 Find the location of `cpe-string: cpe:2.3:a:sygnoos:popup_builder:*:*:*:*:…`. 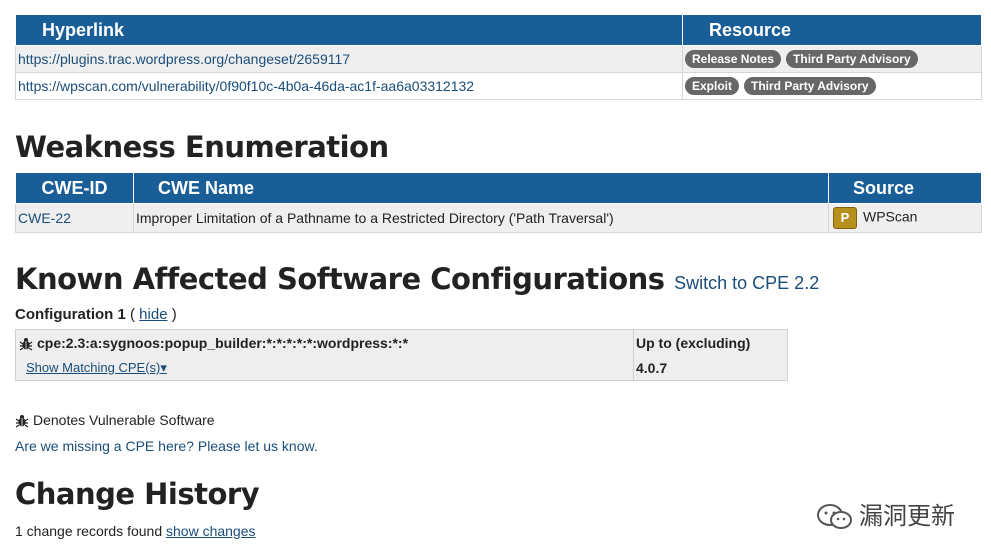

cpe-string: cpe:2.3:a:sygnoos:popup_builder:*:*:*:*:… is located at coordinates (223, 343).